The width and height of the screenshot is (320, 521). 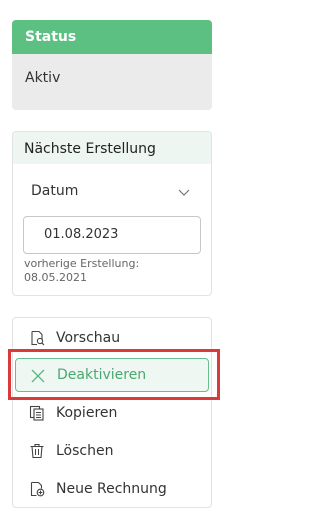 What do you see at coordinates (111, 194) in the screenshot?
I see `date-type-select: Datum` at bounding box center [111, 194].